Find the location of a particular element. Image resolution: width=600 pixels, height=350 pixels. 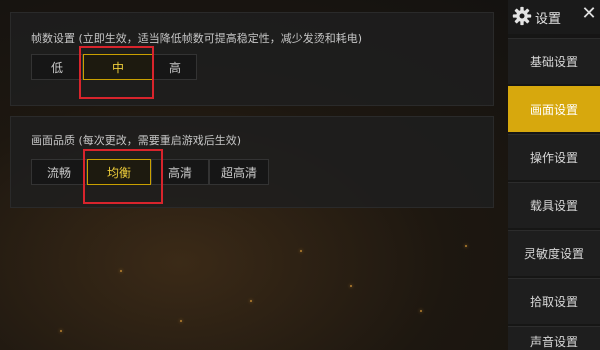

sidebar-item-sensitivity: 灵敏度设置 is located at coordinates (554, 253).